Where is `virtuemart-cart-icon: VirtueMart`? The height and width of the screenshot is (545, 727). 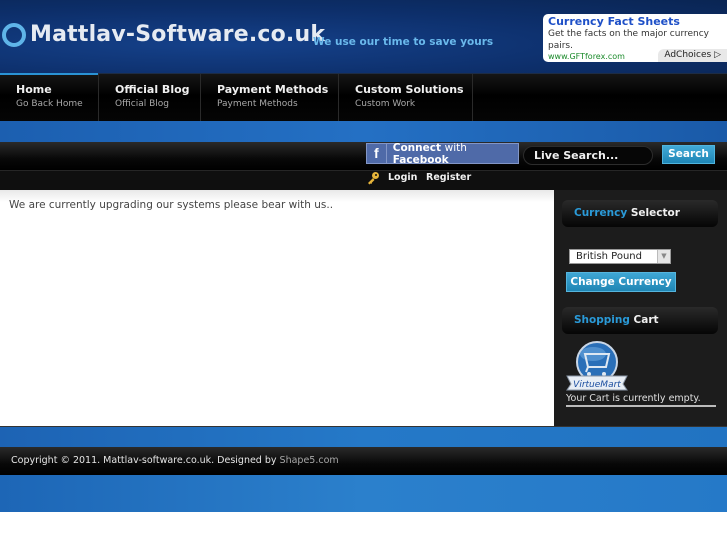 virtuemart-cart-icon: VirtueMart is located at coordinates (597, 366).